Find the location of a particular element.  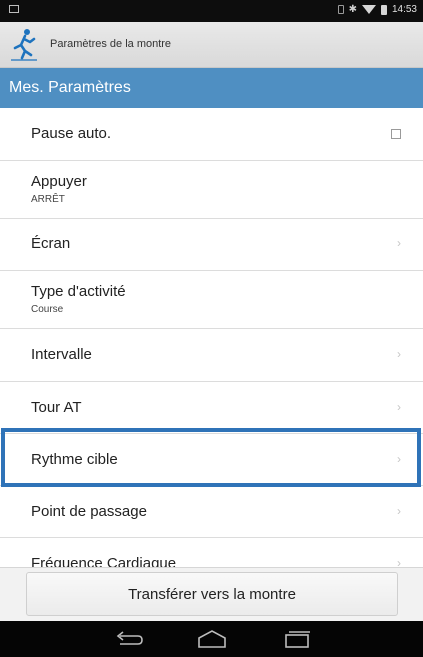

setting-row-rythme-cible: Rythme cible › is located at coordinates (211, 460).